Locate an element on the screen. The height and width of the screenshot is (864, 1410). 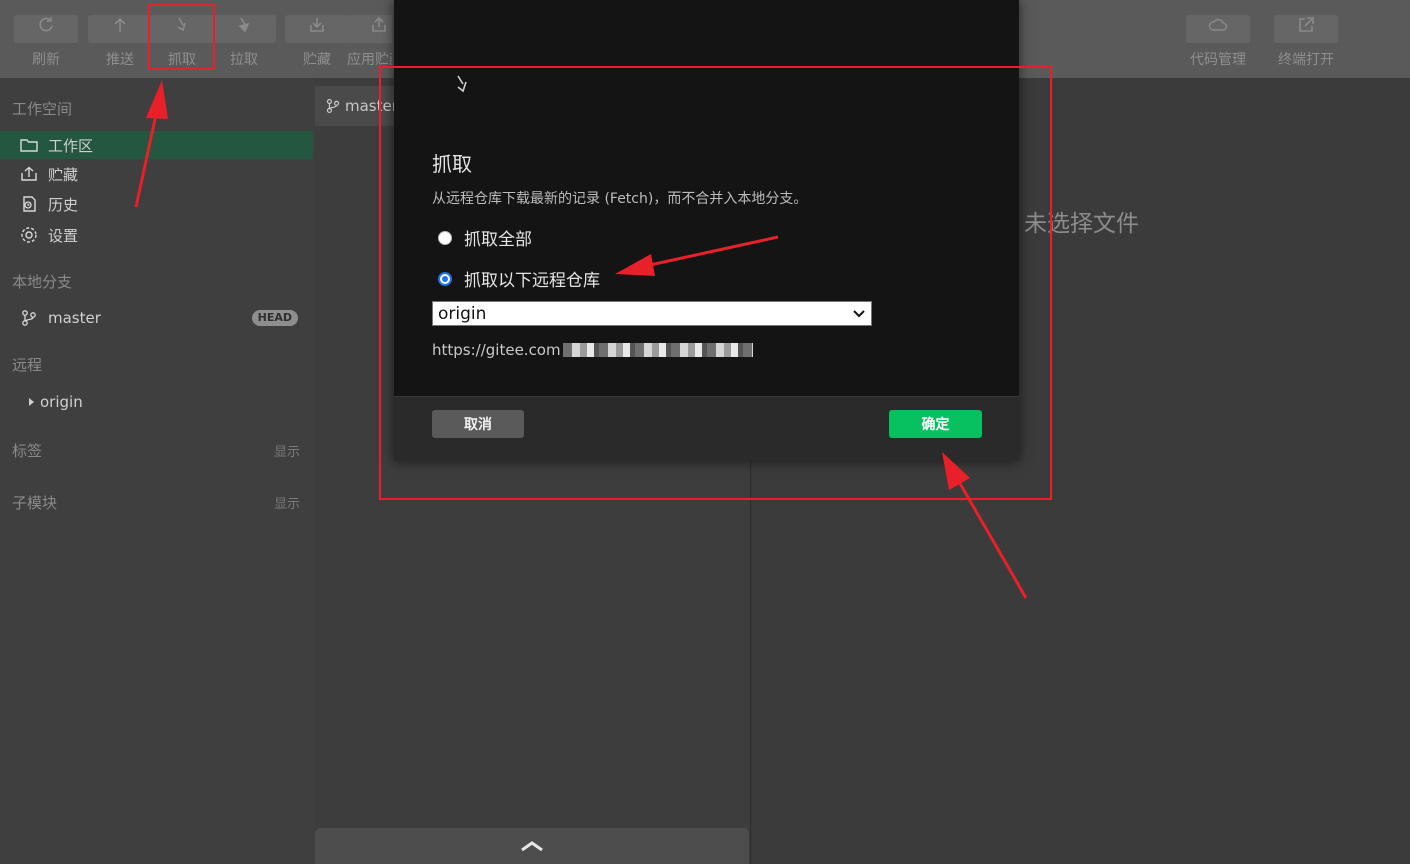
caret-right-icon is located at coordinates (31, 402).